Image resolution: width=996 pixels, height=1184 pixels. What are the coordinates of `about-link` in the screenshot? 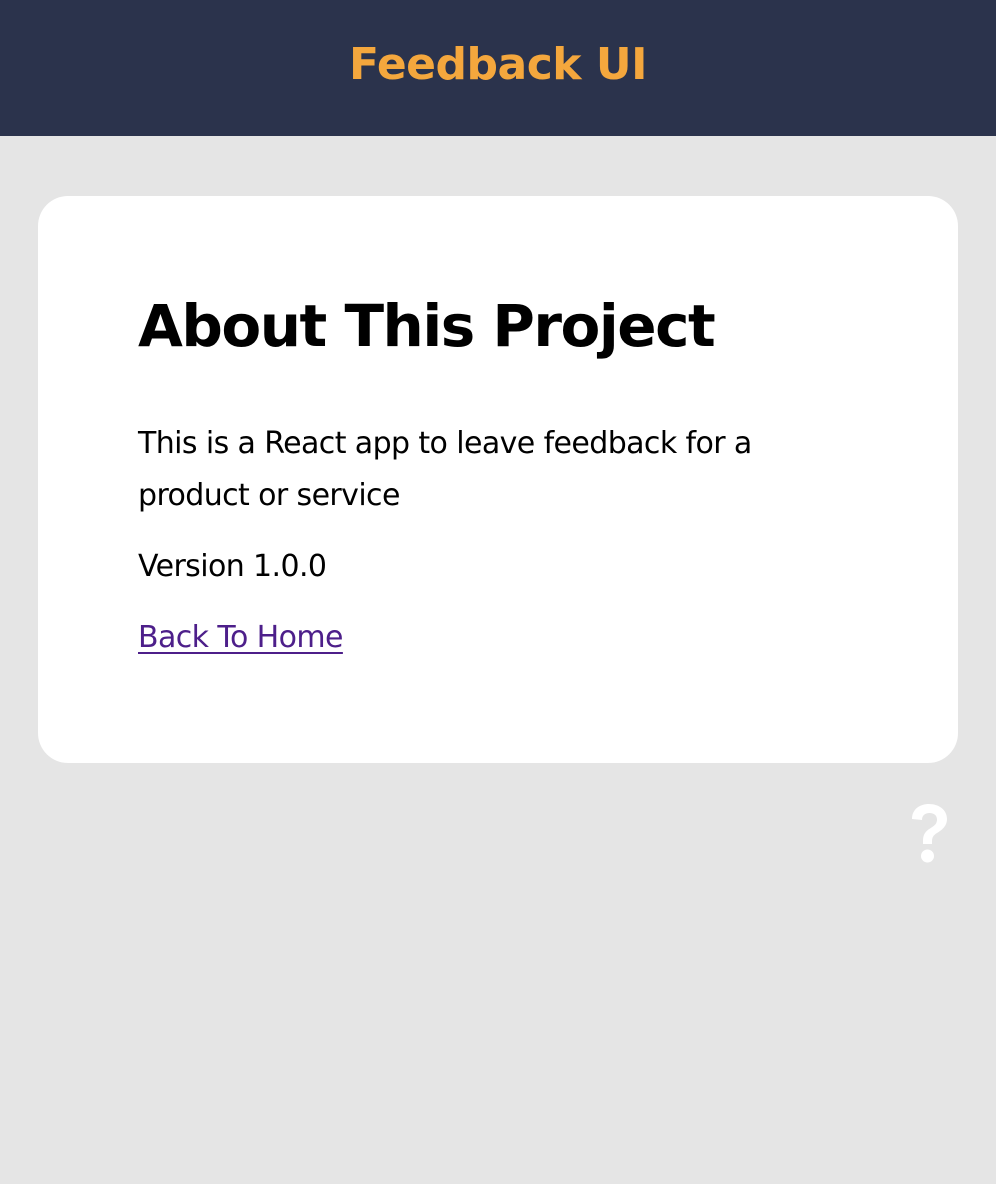 It's located at (929, 833).